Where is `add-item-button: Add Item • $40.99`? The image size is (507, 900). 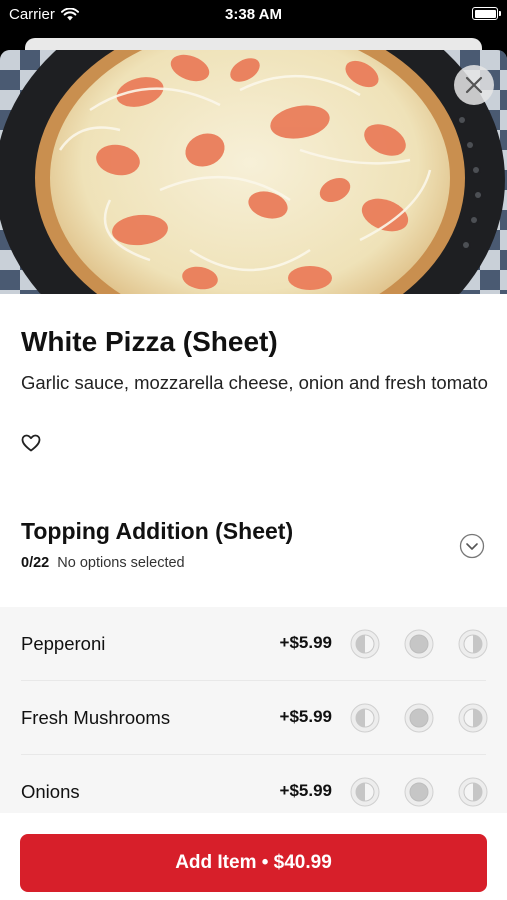 add-item-button: Add Item • $40.99 is located at coordinates (253, 863).